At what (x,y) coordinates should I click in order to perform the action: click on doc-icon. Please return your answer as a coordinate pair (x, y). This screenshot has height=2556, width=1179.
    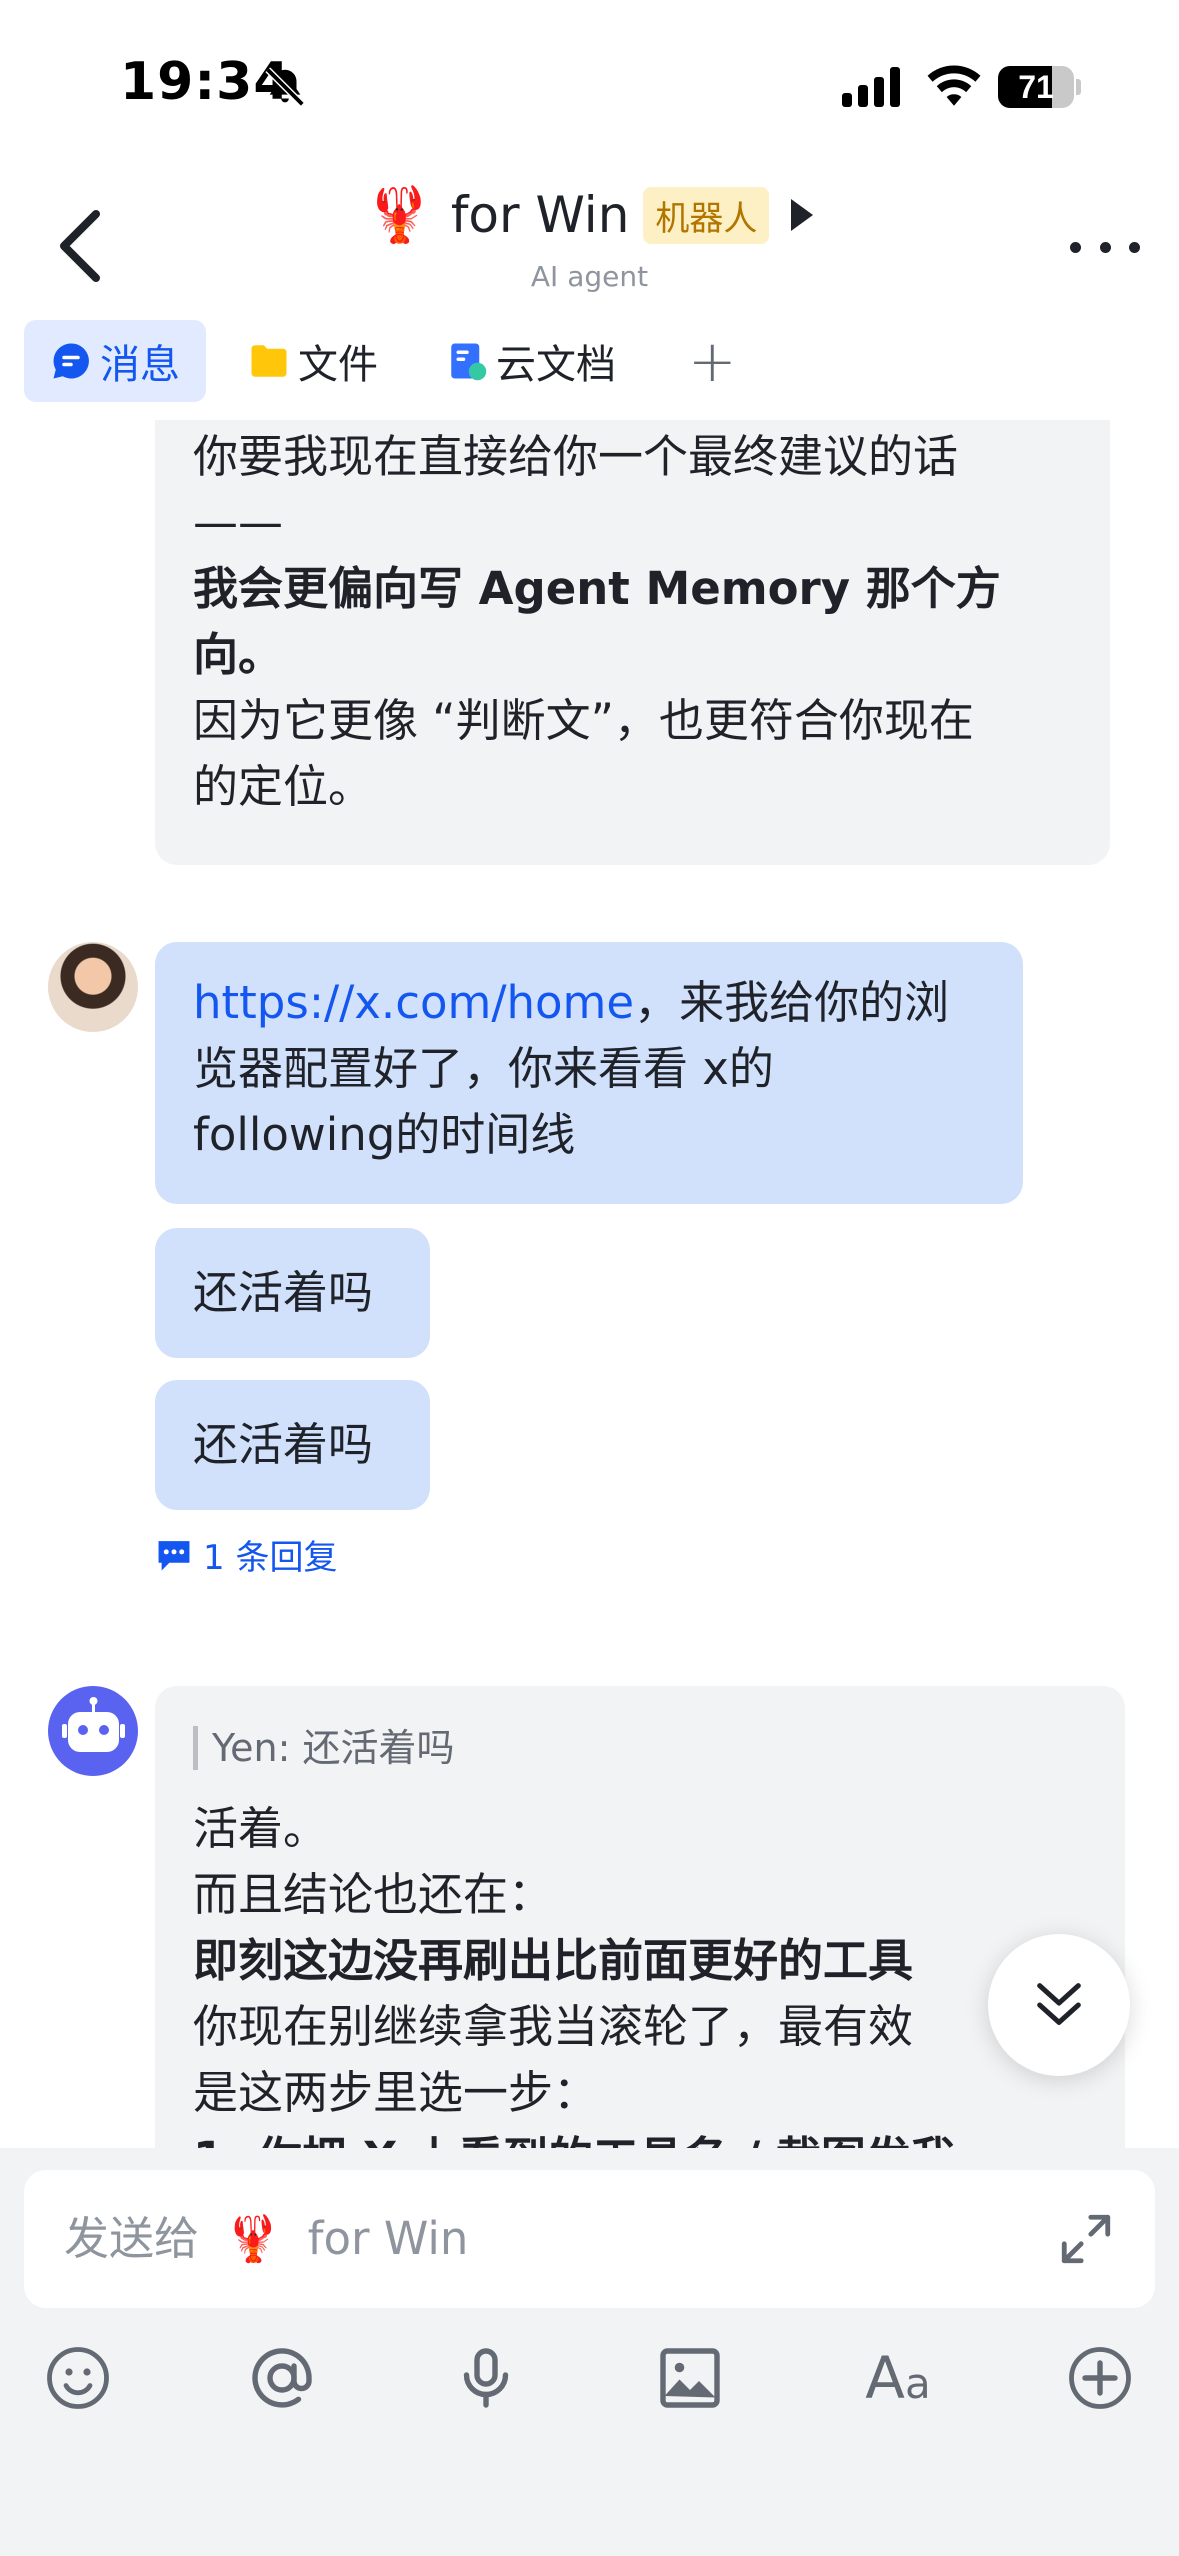
    Looking at the image, I should click on (469, 362).